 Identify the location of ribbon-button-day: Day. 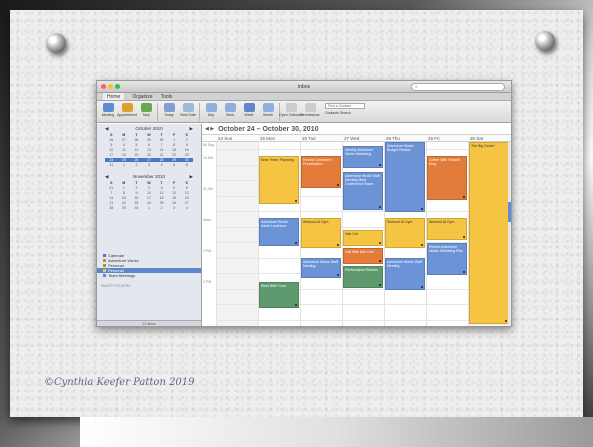
(211, 110).